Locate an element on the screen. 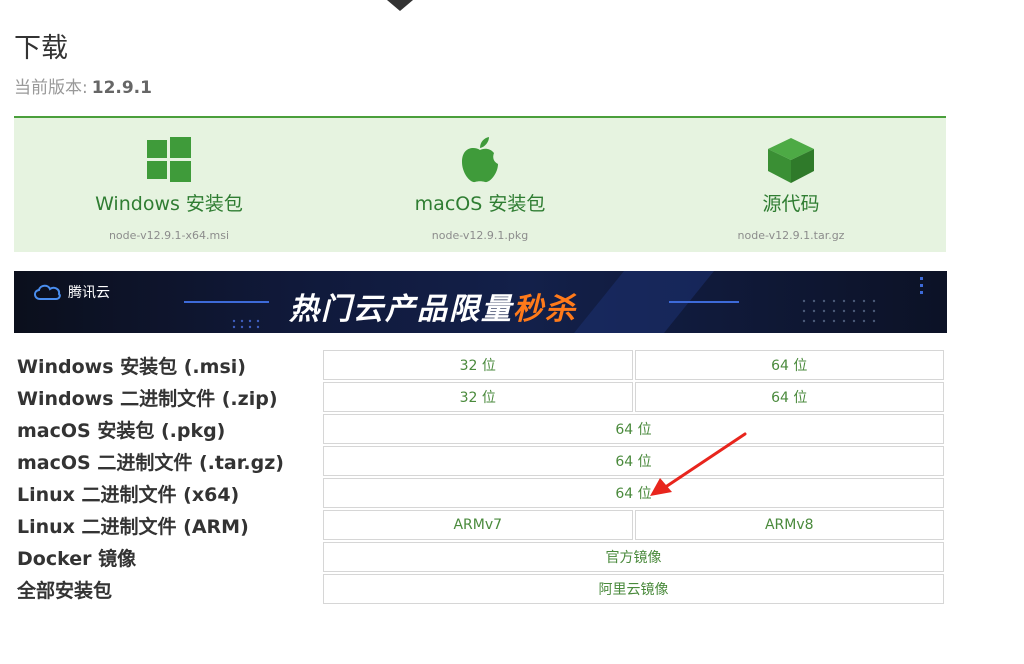  tencent-cloud-logo: 腾讯云 is located at coordinates (71, 292).